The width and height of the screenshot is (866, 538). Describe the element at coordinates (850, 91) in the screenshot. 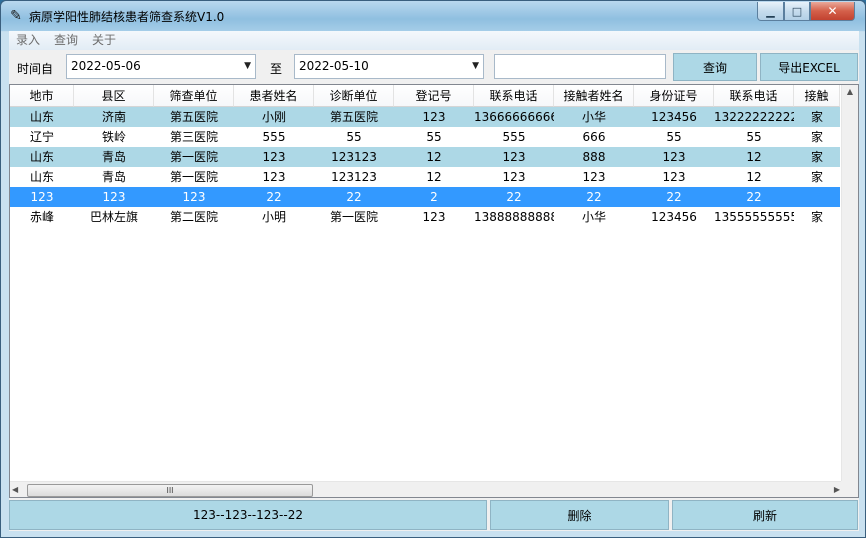

I see `scroll-up-icon: ▲` at that location.